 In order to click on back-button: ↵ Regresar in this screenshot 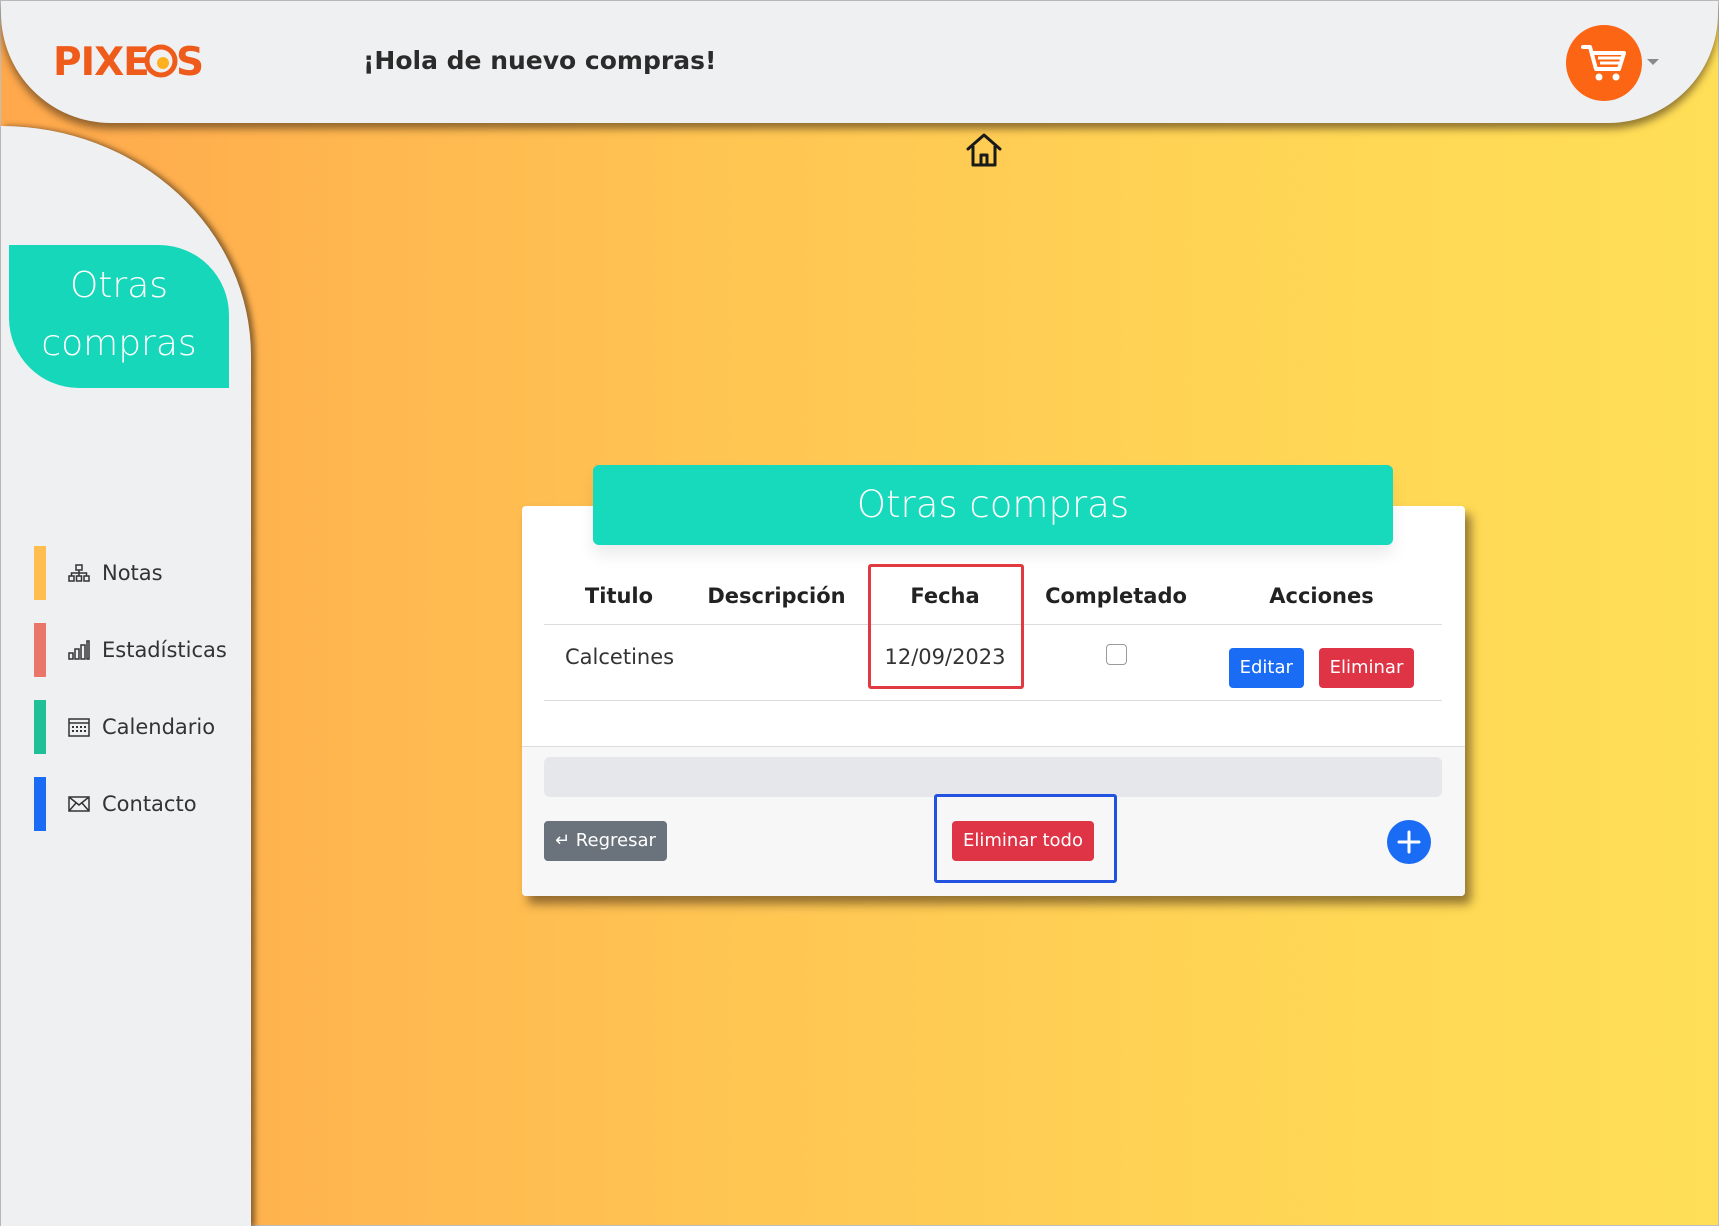, I will do `click(605, 841)`.